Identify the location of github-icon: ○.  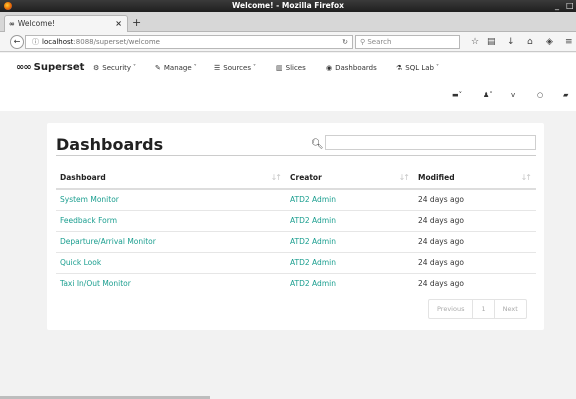
(540, 95).